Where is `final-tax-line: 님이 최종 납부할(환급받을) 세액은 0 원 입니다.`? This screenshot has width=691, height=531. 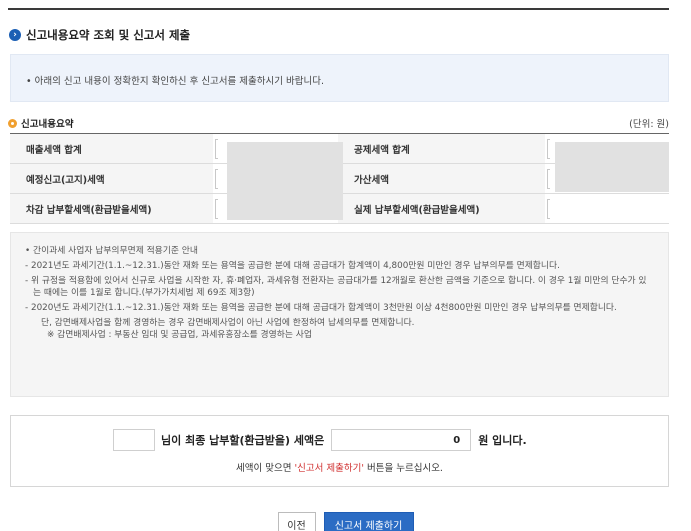
final-tax-line: 님이 최종 납부할(환급받을) 세액은 0 원 입니다. is located at coordinates (320, 440).